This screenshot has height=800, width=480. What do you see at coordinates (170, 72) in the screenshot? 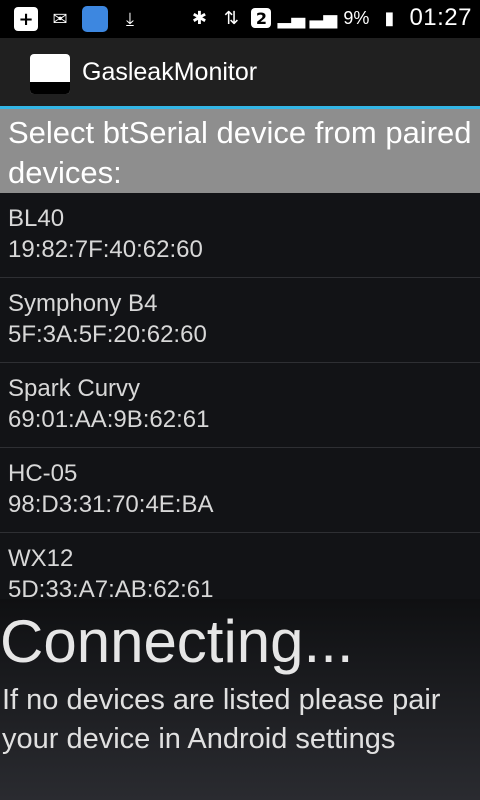
I see `app-title: GasleakMonitor` at bounding box center [170, 72].